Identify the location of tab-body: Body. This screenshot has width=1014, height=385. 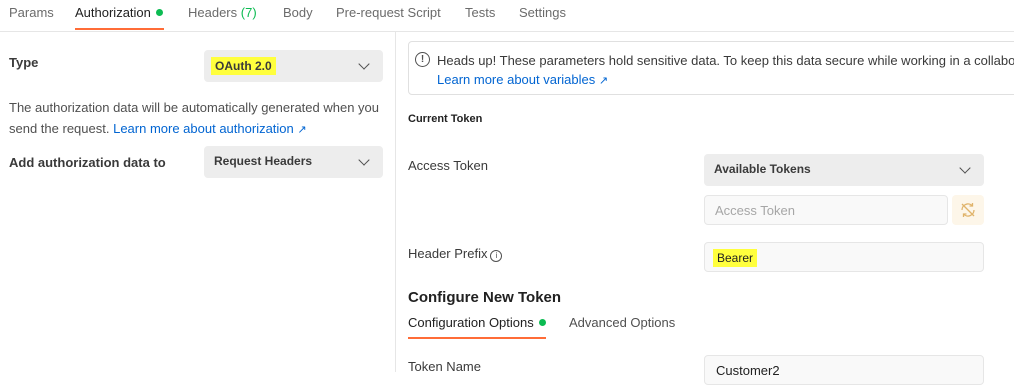
(298, 12).